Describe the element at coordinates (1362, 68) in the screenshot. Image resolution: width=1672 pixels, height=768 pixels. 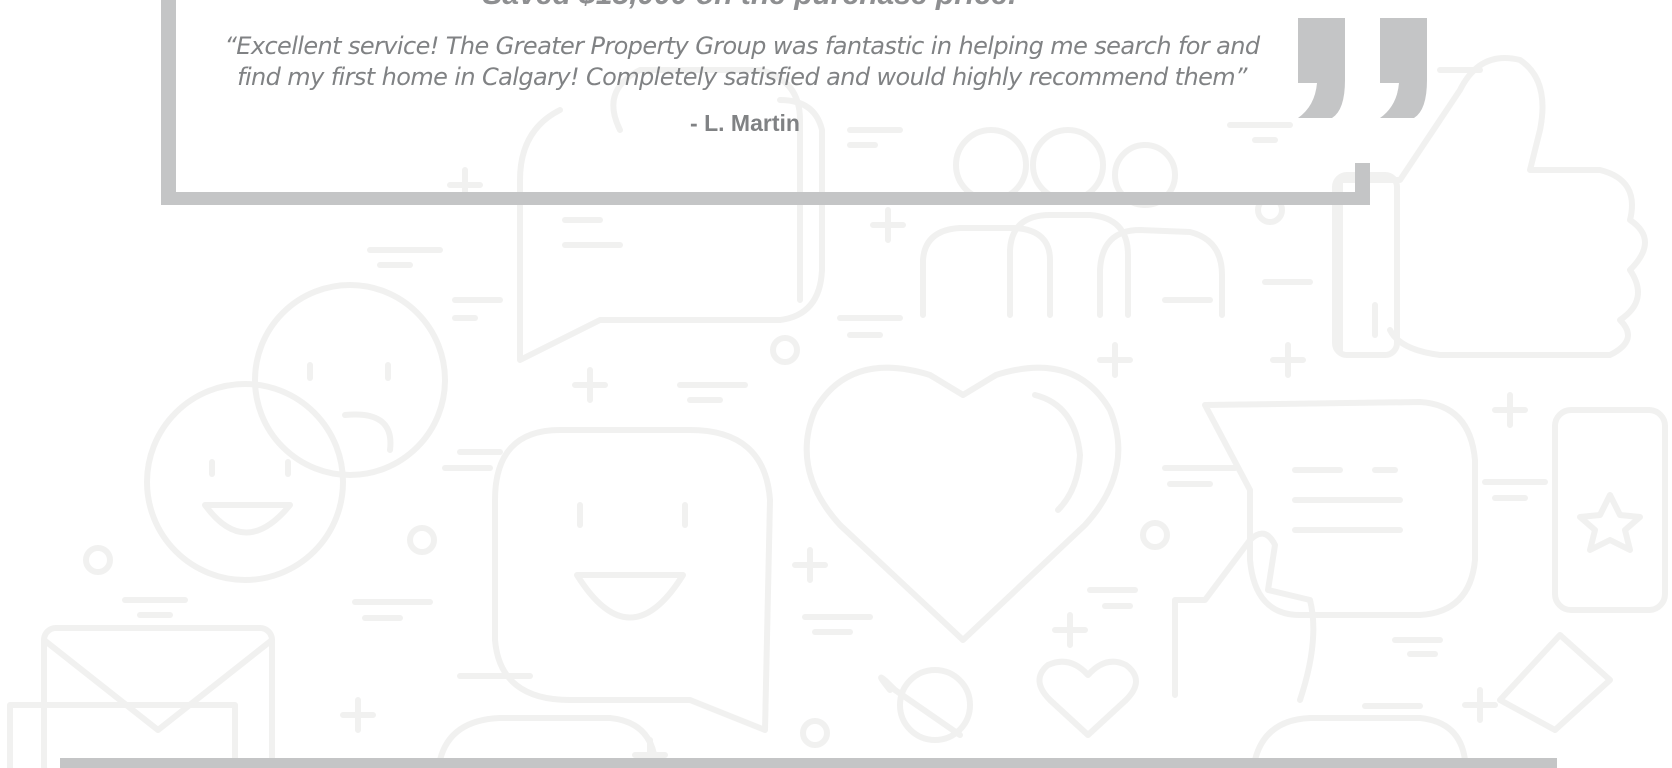
I see `closing-quote-icon` at that location.